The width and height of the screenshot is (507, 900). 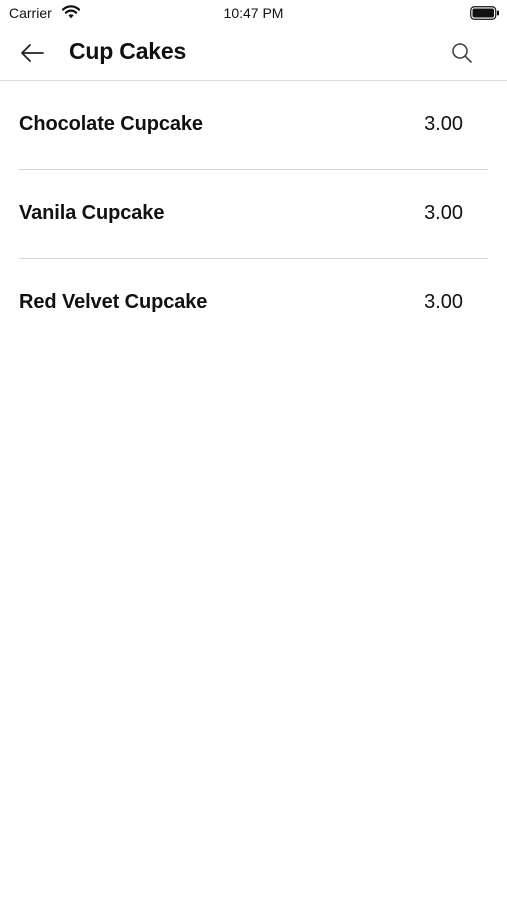 I want to click on item-name: Red Velvet Cupcake, so click(x=113, y=302).